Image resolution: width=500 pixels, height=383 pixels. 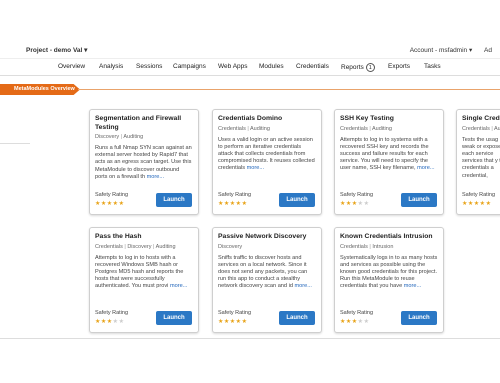 What do you see at coordinates (15, 143) in the screenshot?
I see `left-divider` at bounding box center [15, 143].